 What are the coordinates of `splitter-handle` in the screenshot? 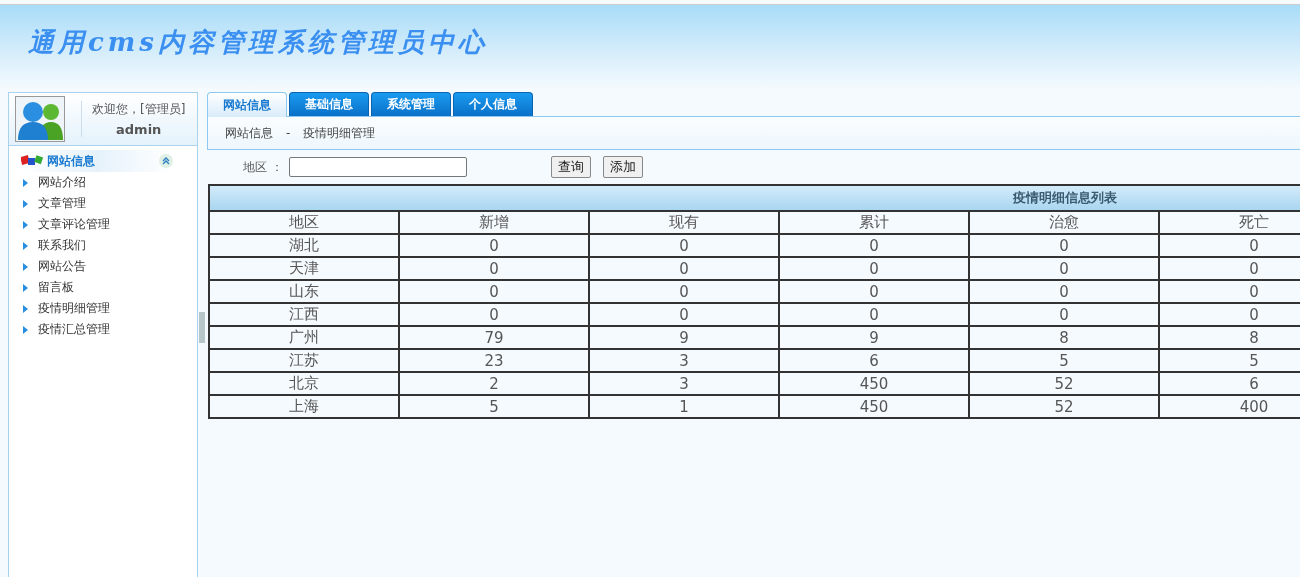 It's located at (202, 327).